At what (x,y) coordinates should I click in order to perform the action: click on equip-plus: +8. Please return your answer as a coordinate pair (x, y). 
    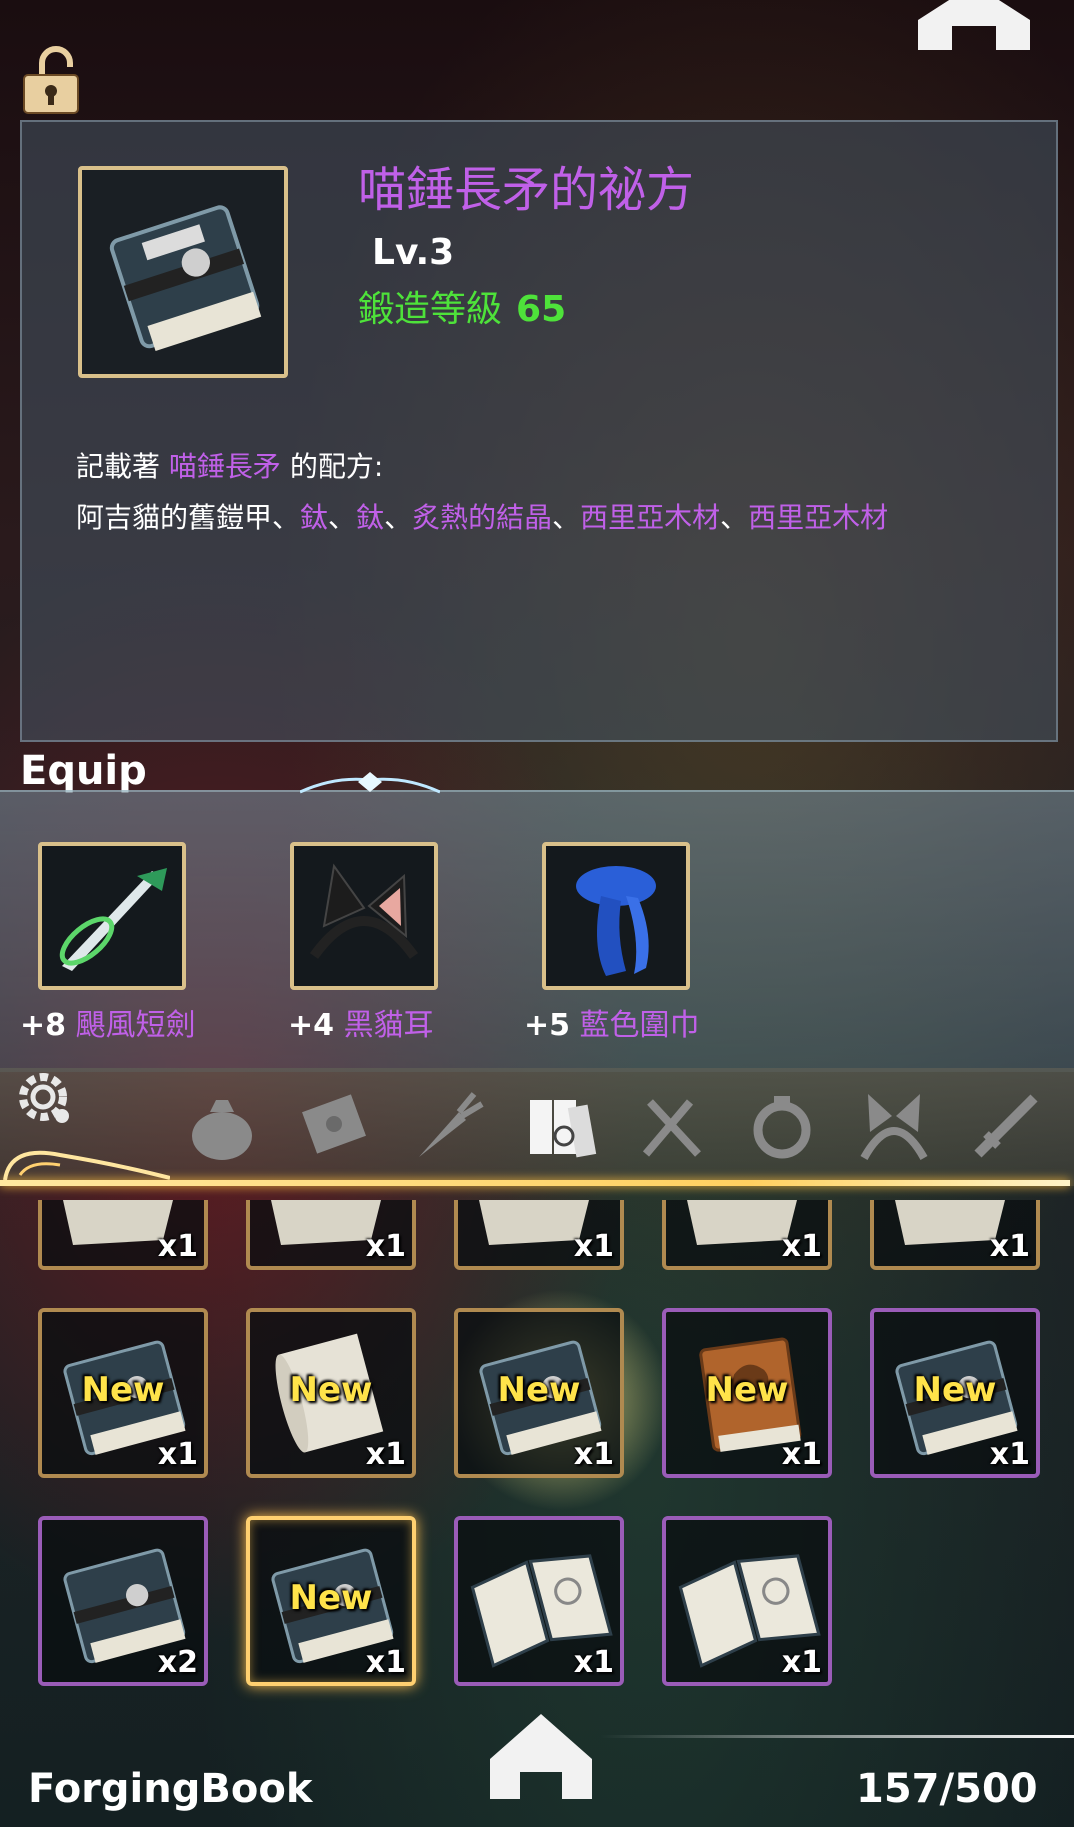
    Looking at the image, I should click on (43, 1025).